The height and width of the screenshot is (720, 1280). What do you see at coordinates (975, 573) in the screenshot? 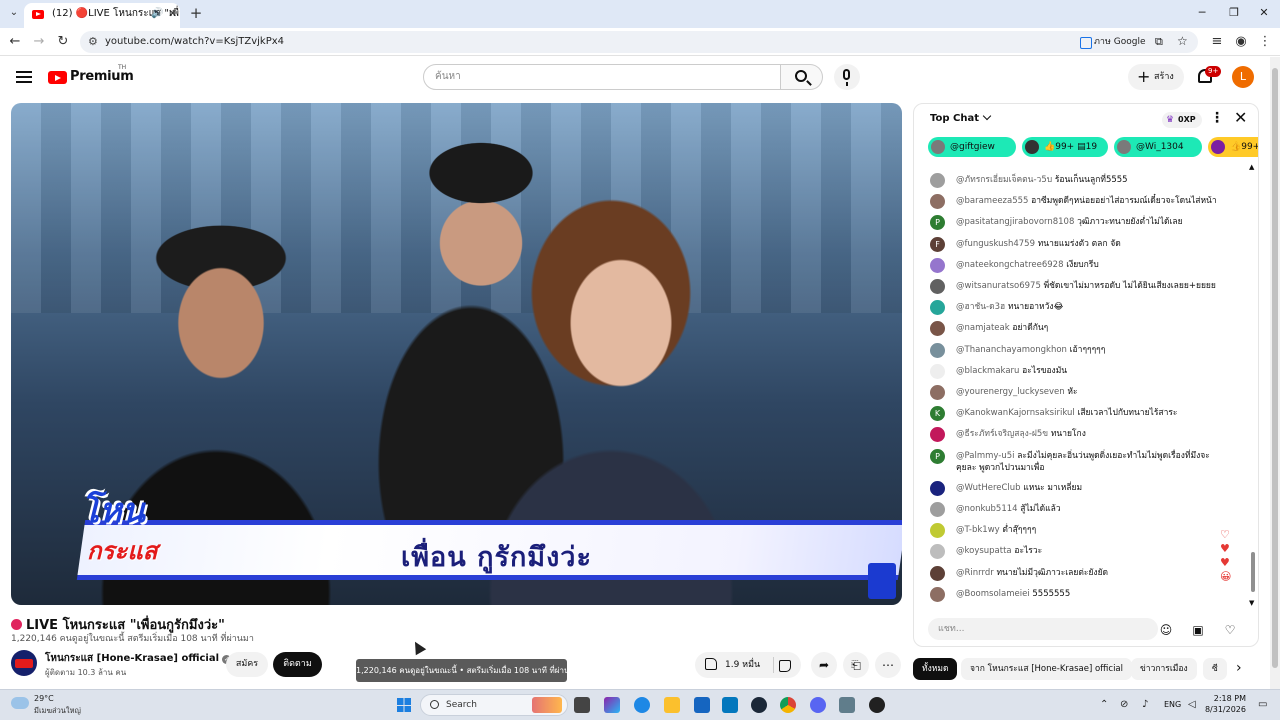
I see `chat-author: @Rinrrdr` at bounding box center [975, 573].